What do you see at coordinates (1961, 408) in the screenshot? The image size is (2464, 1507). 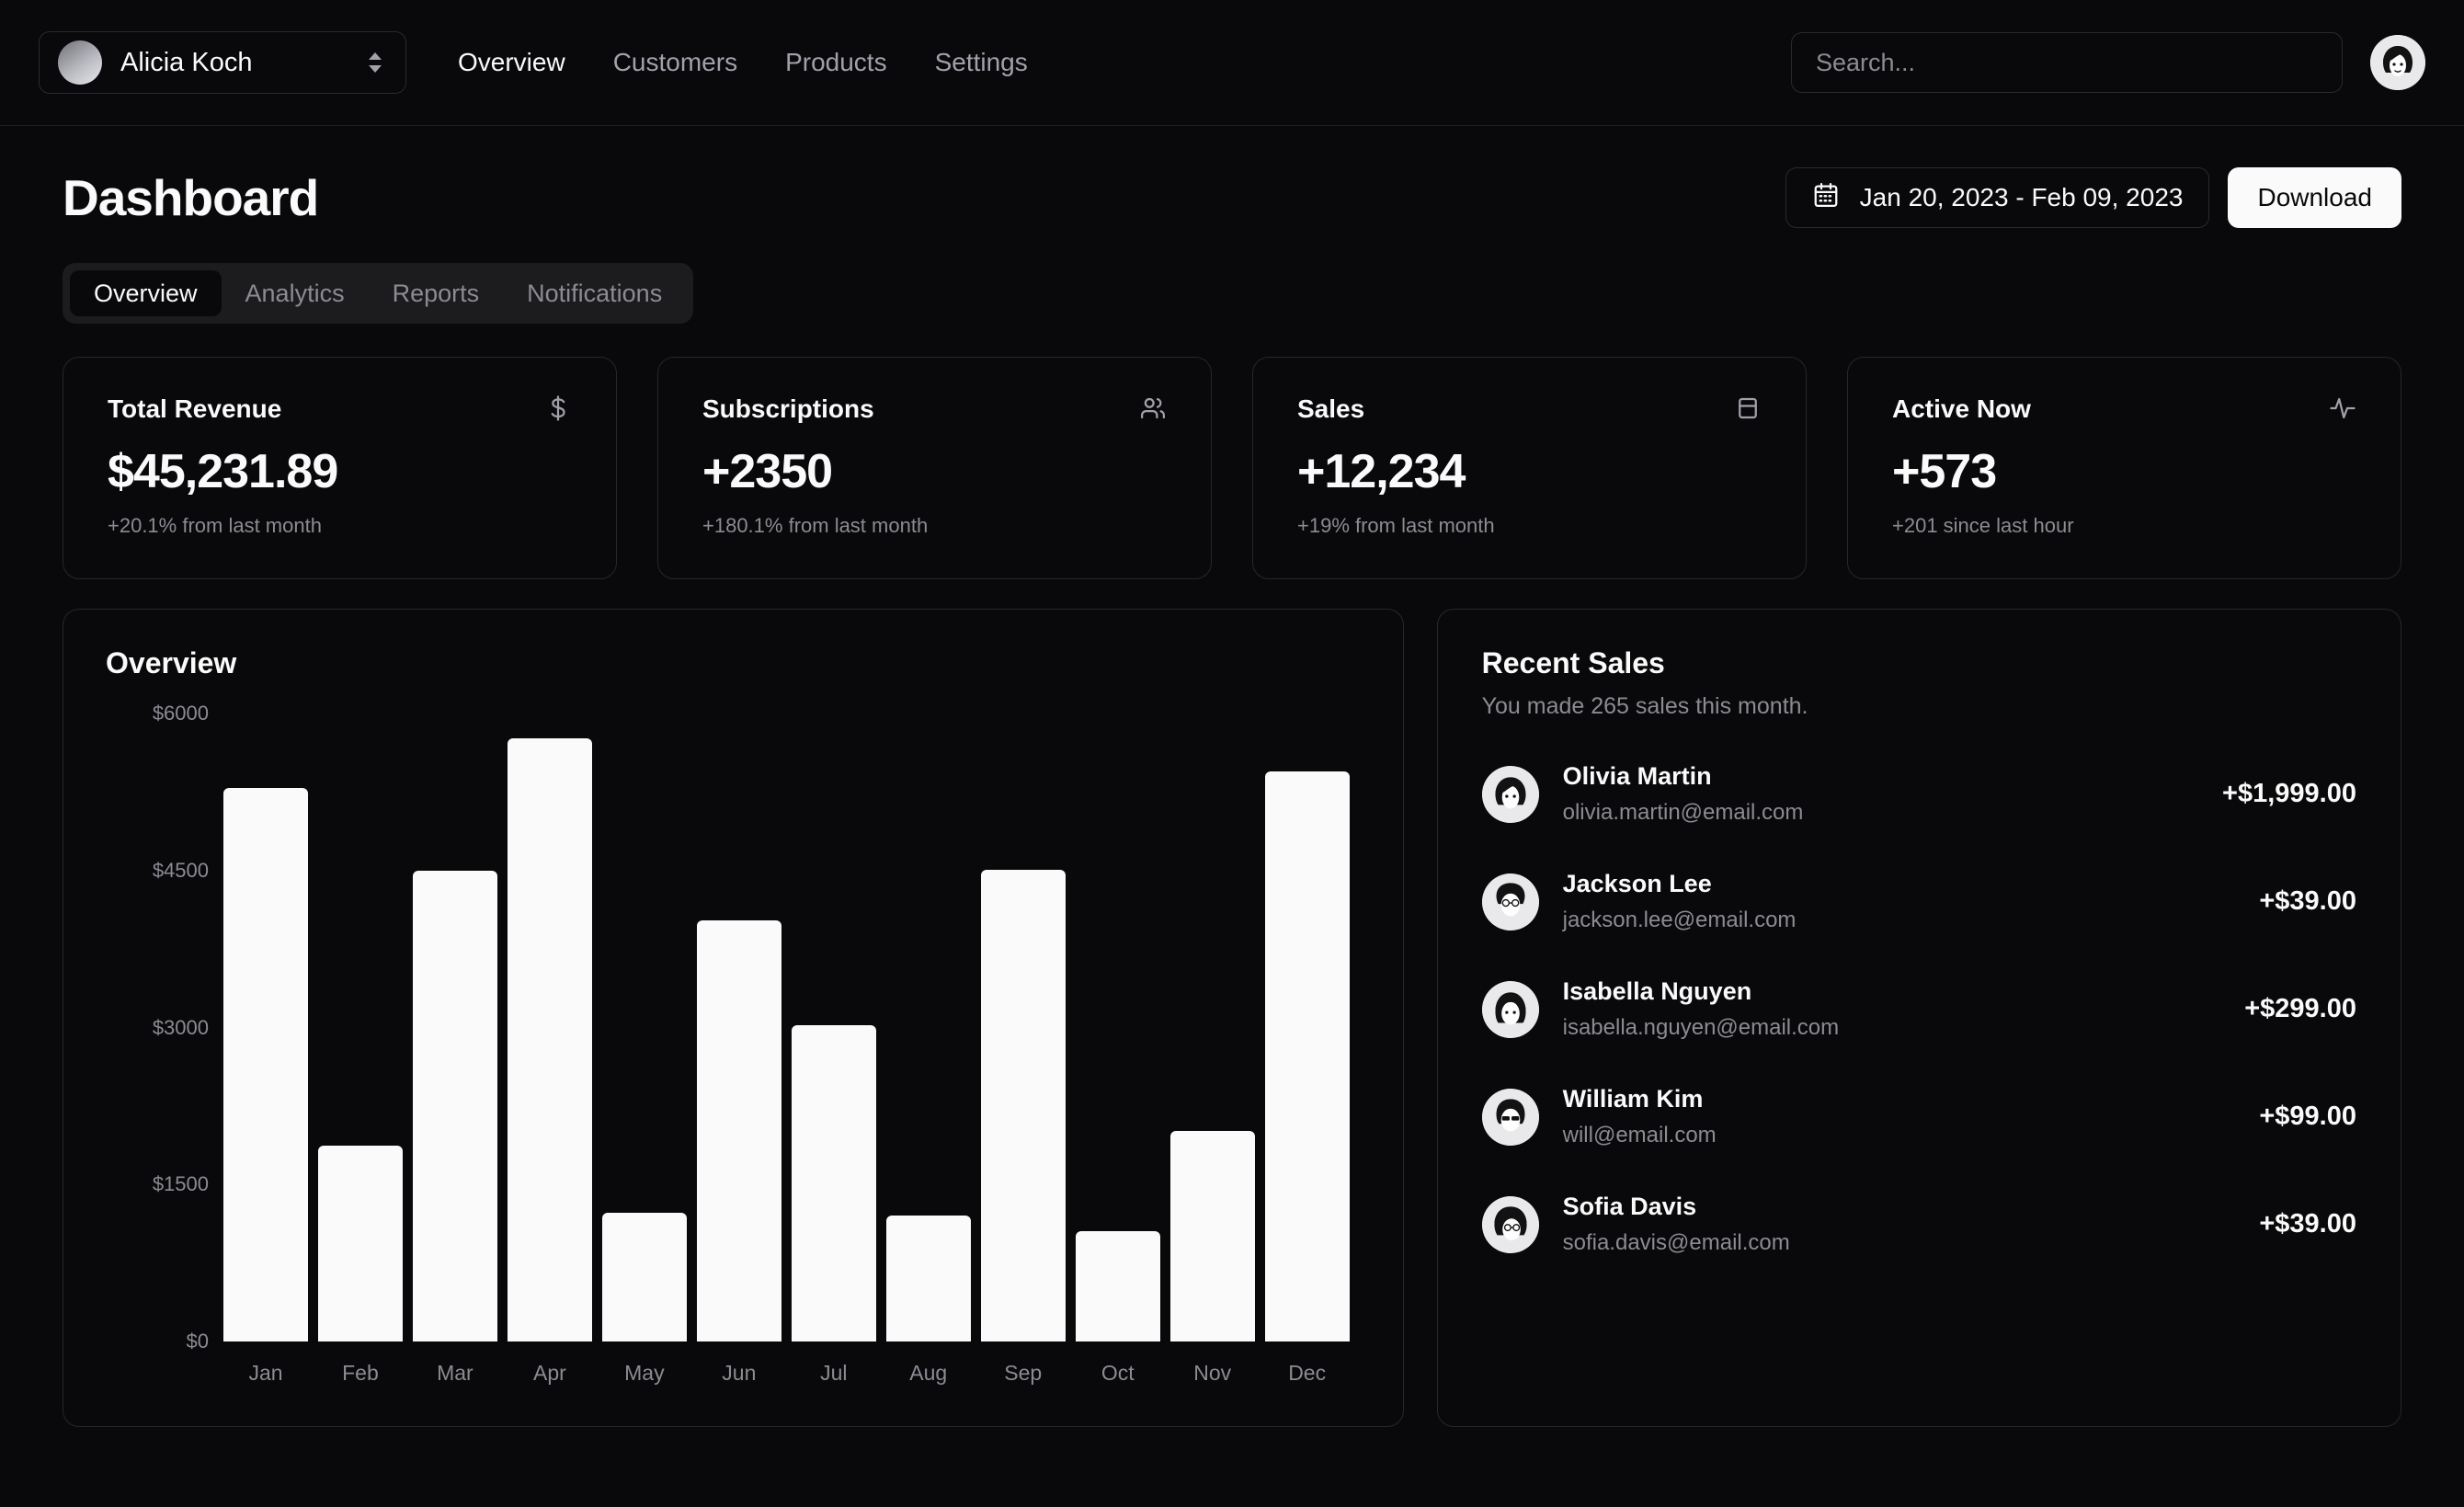 I see `stat-label: Active Now` at bounding box center [1961, 408].